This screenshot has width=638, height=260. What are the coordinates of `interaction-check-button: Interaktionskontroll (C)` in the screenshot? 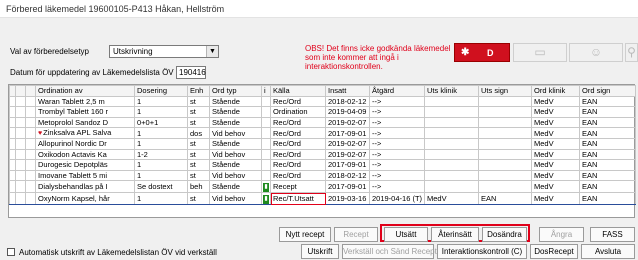 It's located at (482, 251).